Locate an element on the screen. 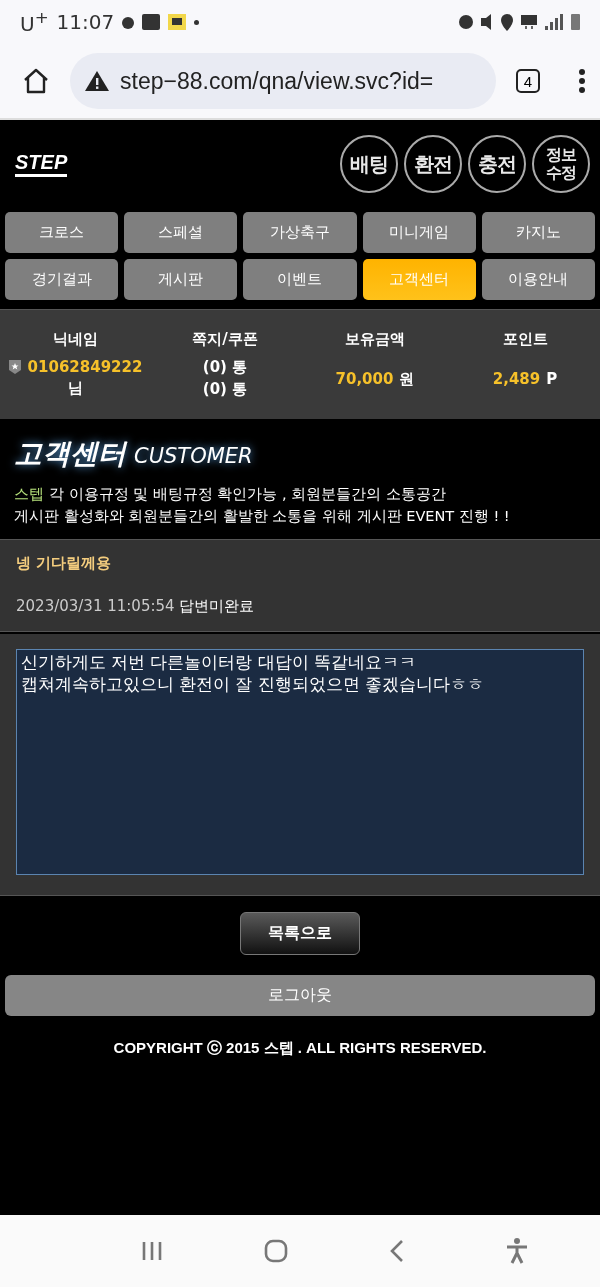  back-to-list-button: 목록으로 is located at coordinates (300, 933).